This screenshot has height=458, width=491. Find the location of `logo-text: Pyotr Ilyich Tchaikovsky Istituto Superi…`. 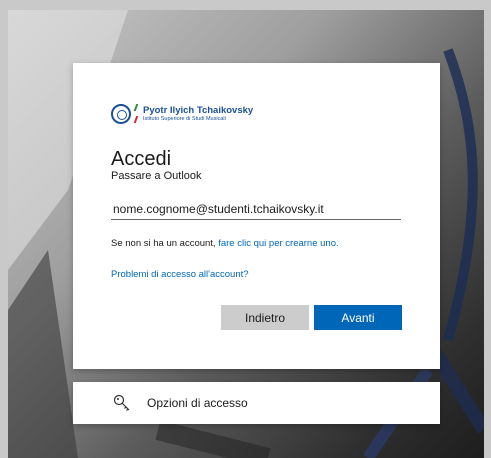

logo-text: Pyotr Ilyich Tchaikovsky Istituto Superi… is located at coordinates (198, 114).